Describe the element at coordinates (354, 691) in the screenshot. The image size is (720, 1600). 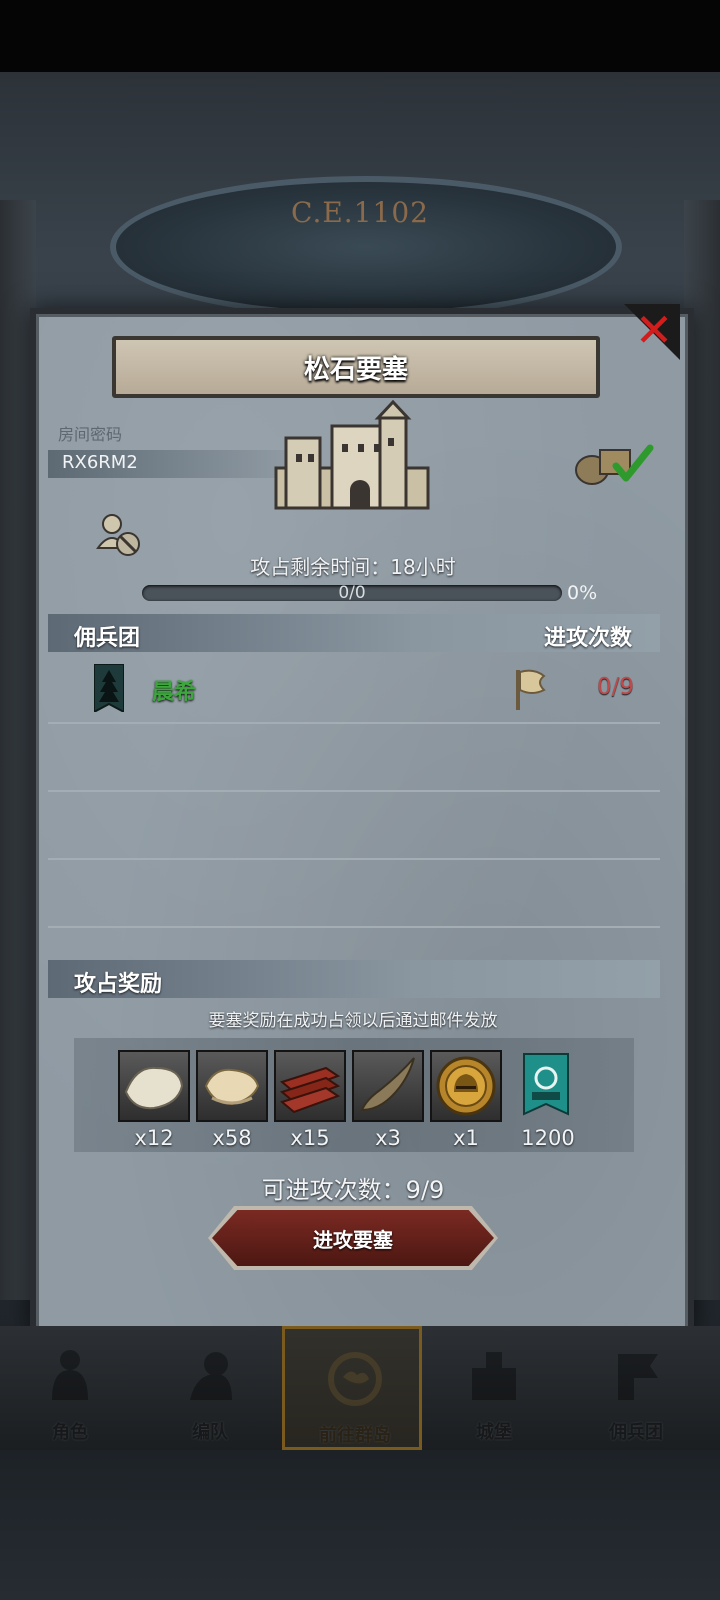
I see `mercenary-row: 晨希 0/9` at that location.